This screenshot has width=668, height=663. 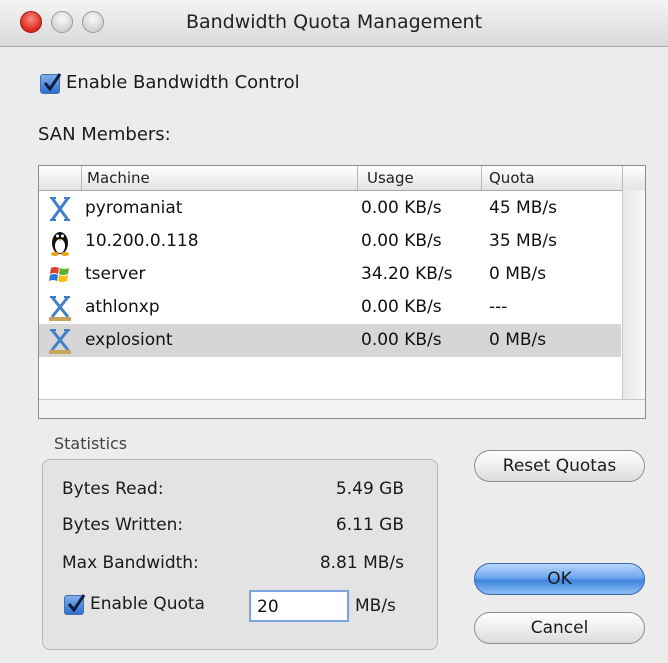 I want to click on vertical-scrollbar, so click(x=633, y=295).